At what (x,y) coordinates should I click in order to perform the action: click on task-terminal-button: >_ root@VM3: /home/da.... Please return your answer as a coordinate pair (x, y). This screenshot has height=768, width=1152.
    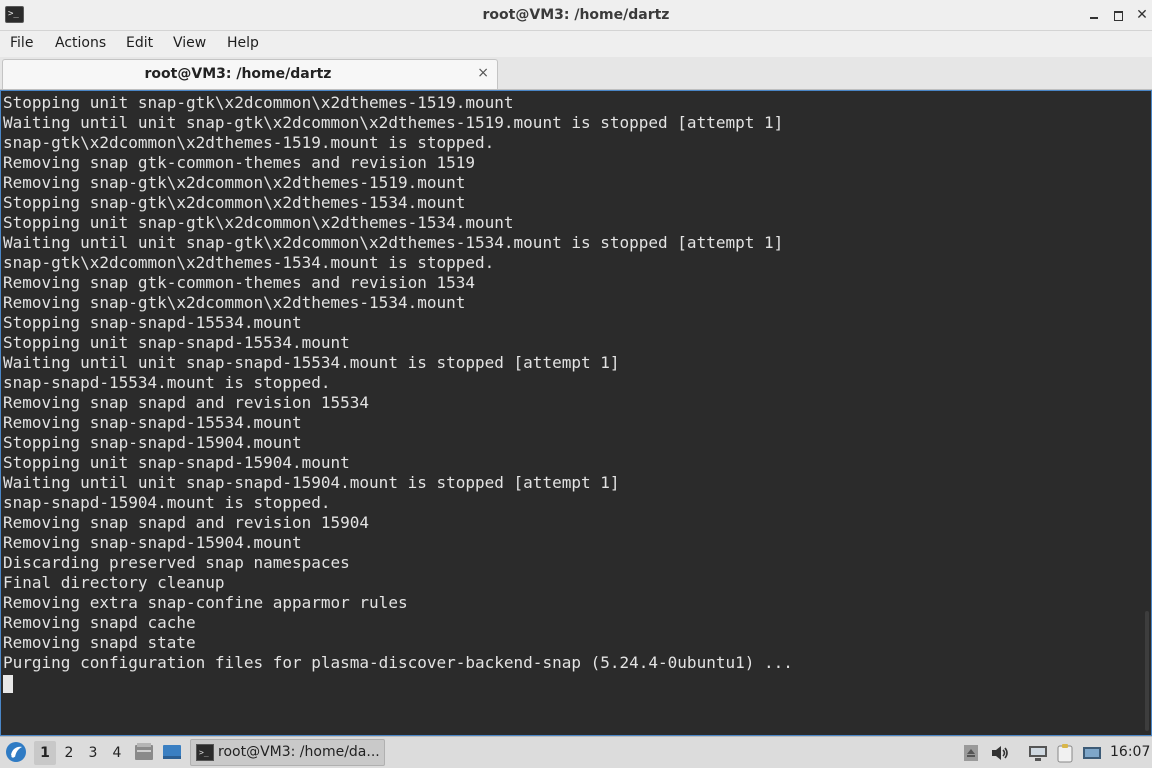
    Looking at the image, I should click on (287, 752).